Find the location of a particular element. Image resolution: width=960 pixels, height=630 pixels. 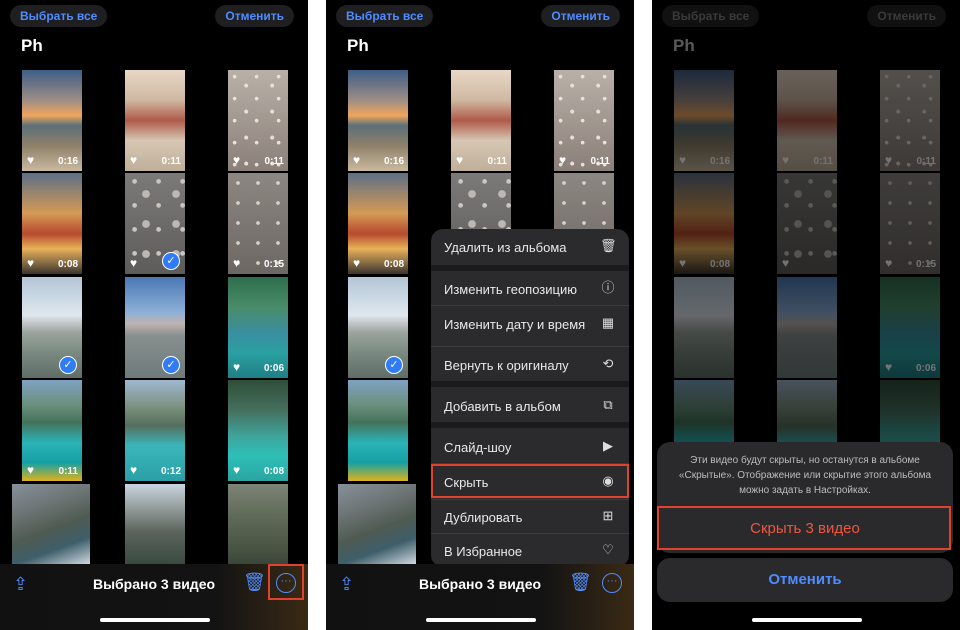

photo-thumb: ♥ ✓ is located at coordinates (155, 223).